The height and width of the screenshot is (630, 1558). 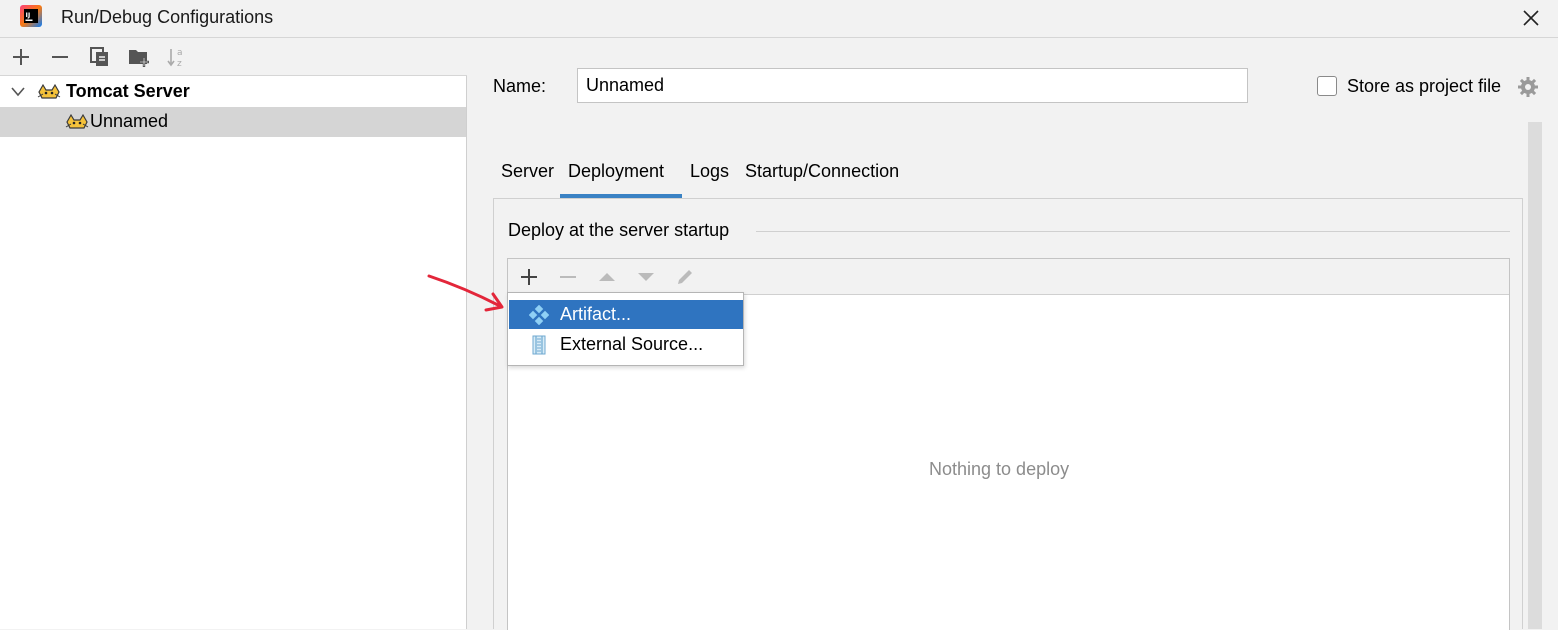 I want to click on sort-alphabetically-icon: a z, so click(x=177, y=57).